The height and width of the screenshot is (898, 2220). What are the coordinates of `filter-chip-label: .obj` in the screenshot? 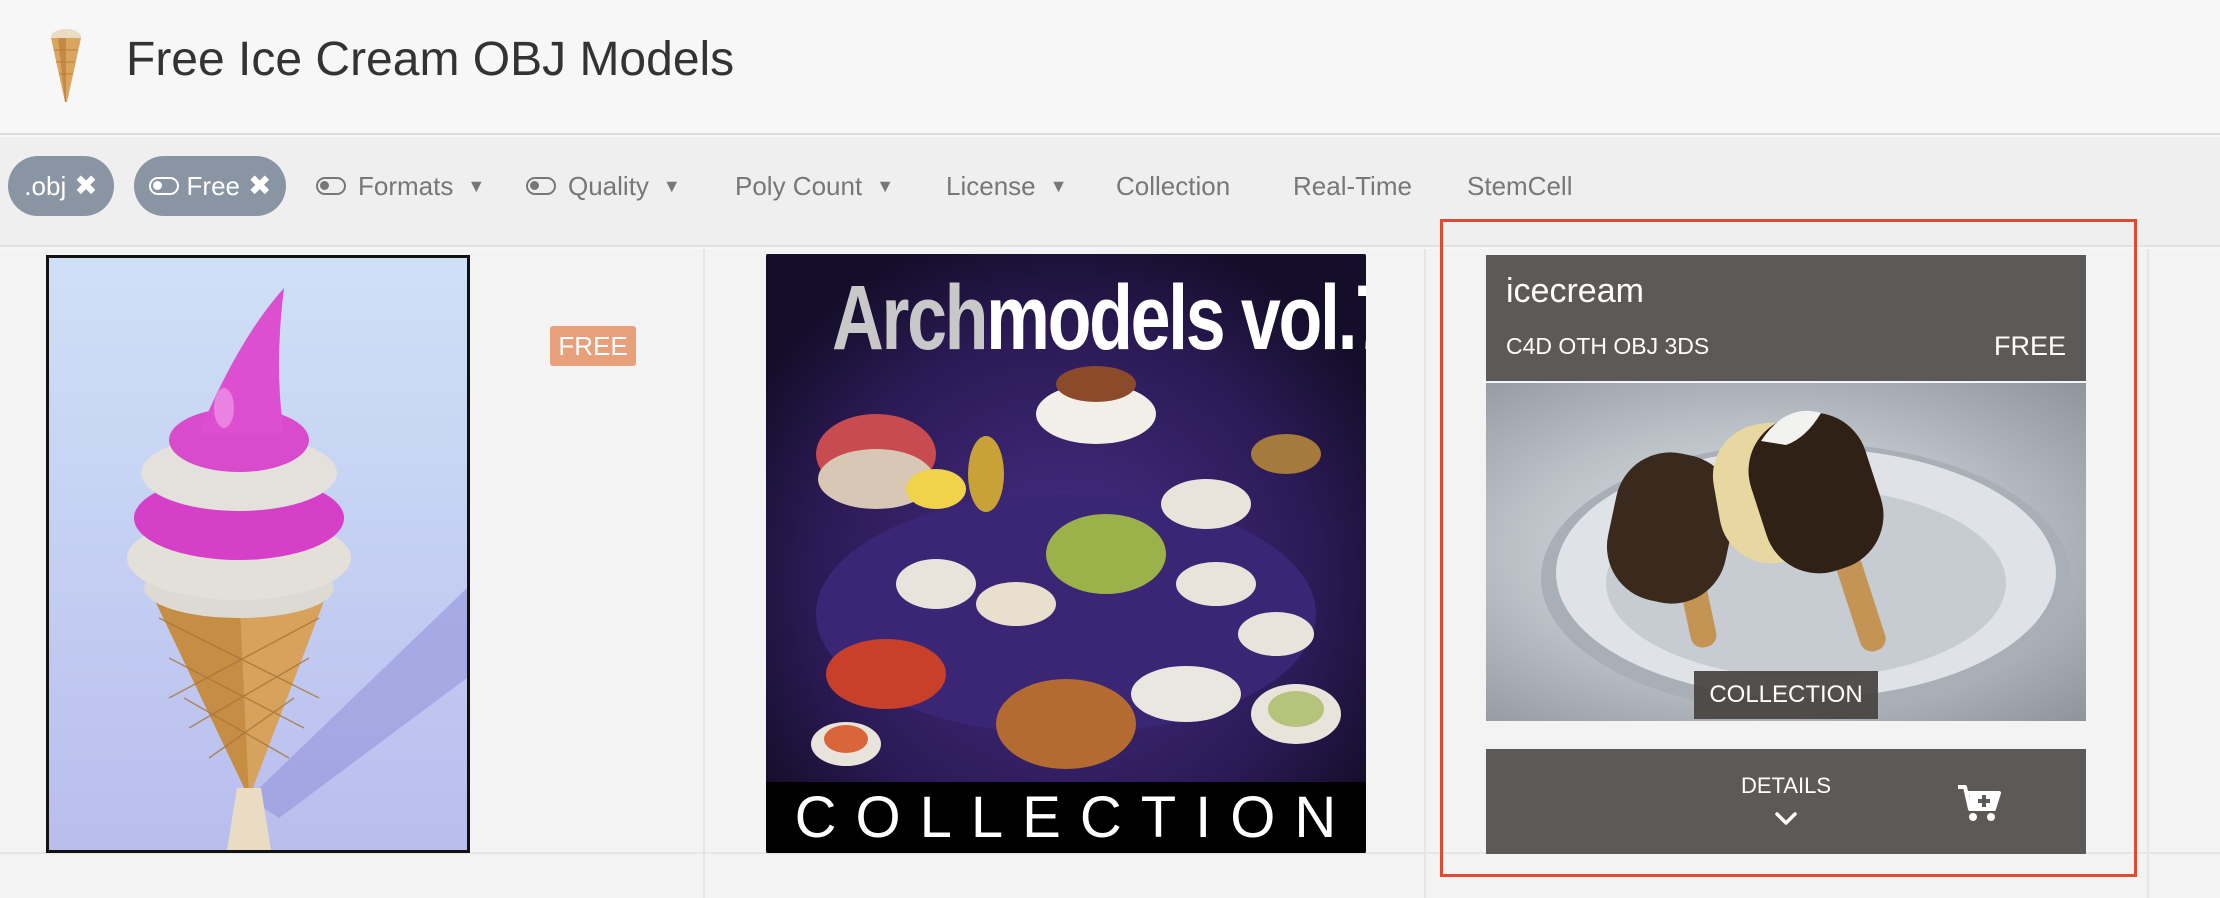 It's located at (45, 185).